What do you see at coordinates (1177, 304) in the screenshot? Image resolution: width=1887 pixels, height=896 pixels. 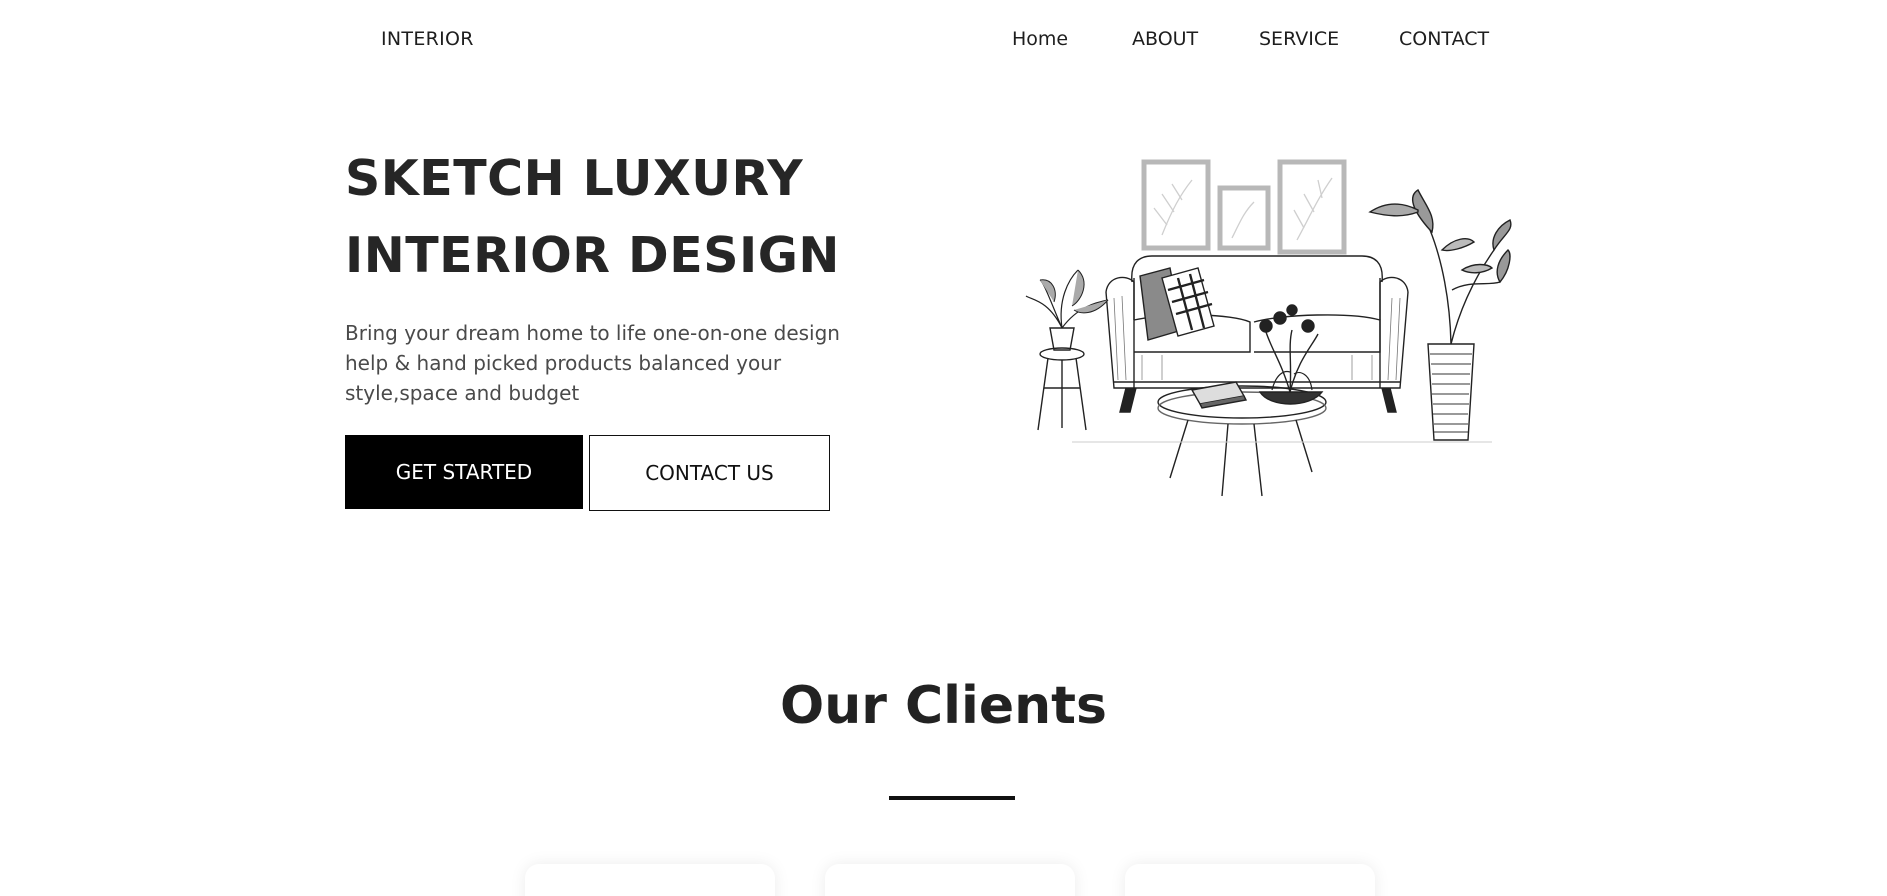 I see `cushions` at bounding box center [1177, 304].